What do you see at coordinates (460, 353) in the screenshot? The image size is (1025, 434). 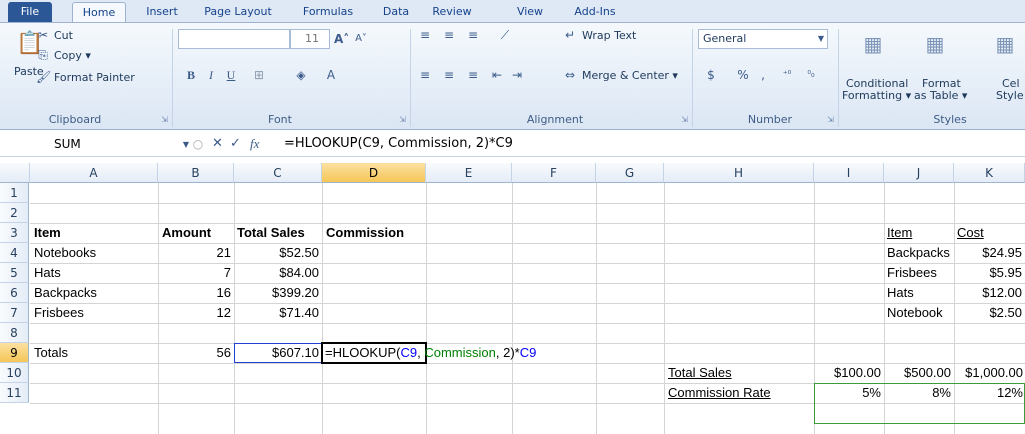 I see `cell-D9-editing: =HLOOKUP(C9, Commission, 2)*C9` at bounding box center [460, 353].